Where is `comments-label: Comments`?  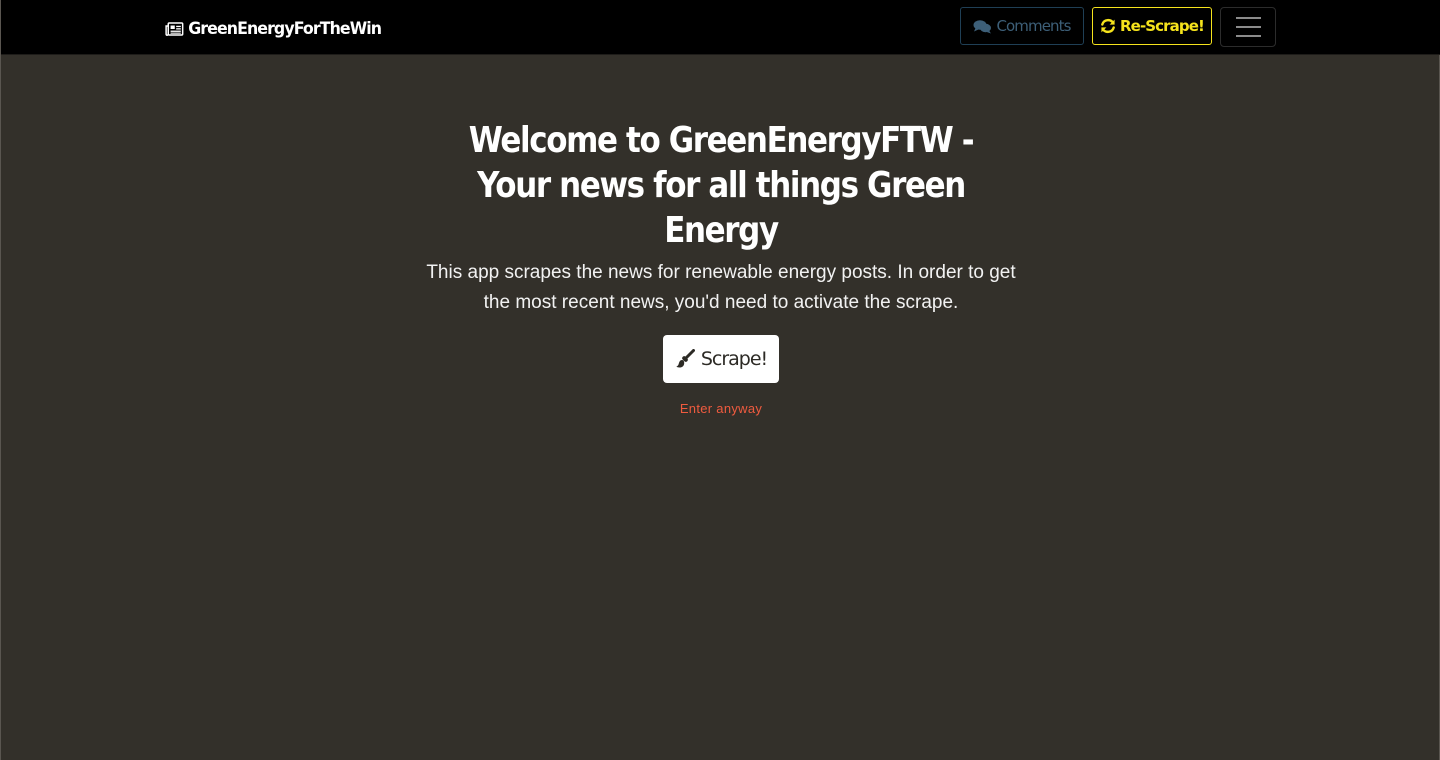 comments-label: Comments is located at coordinates (1033, 26).